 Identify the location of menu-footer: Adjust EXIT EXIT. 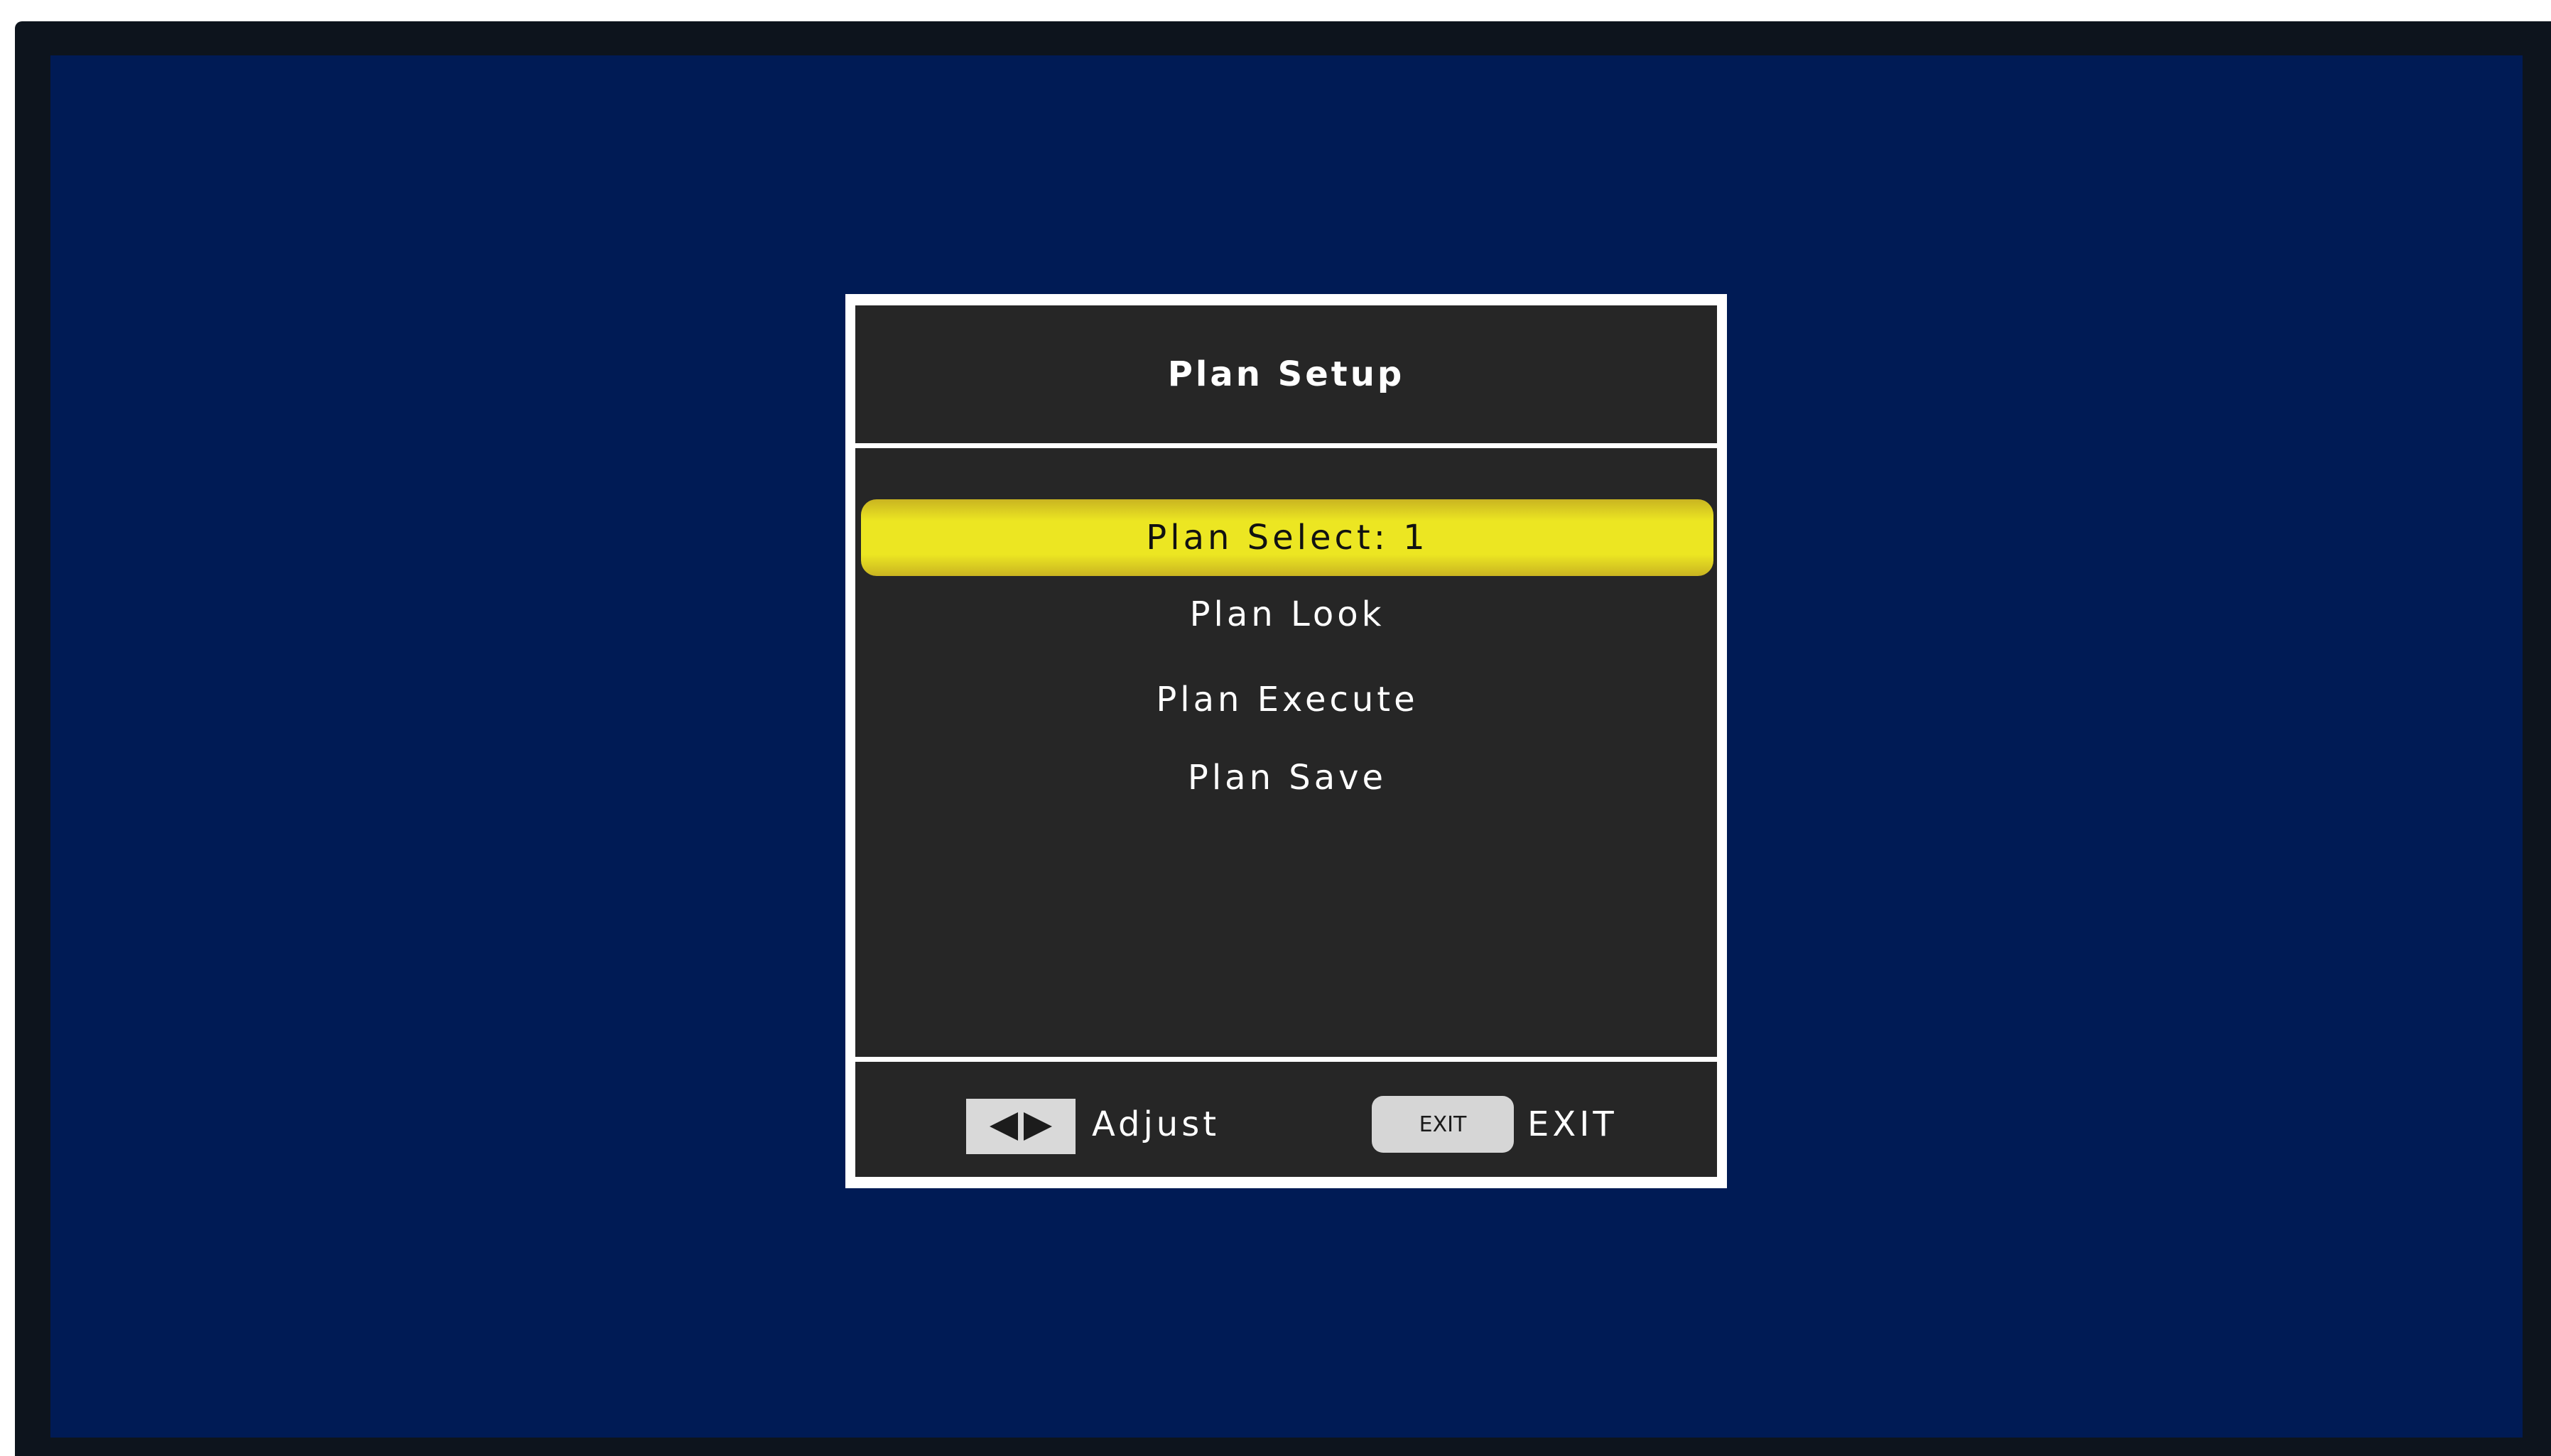
(1286, 1119).